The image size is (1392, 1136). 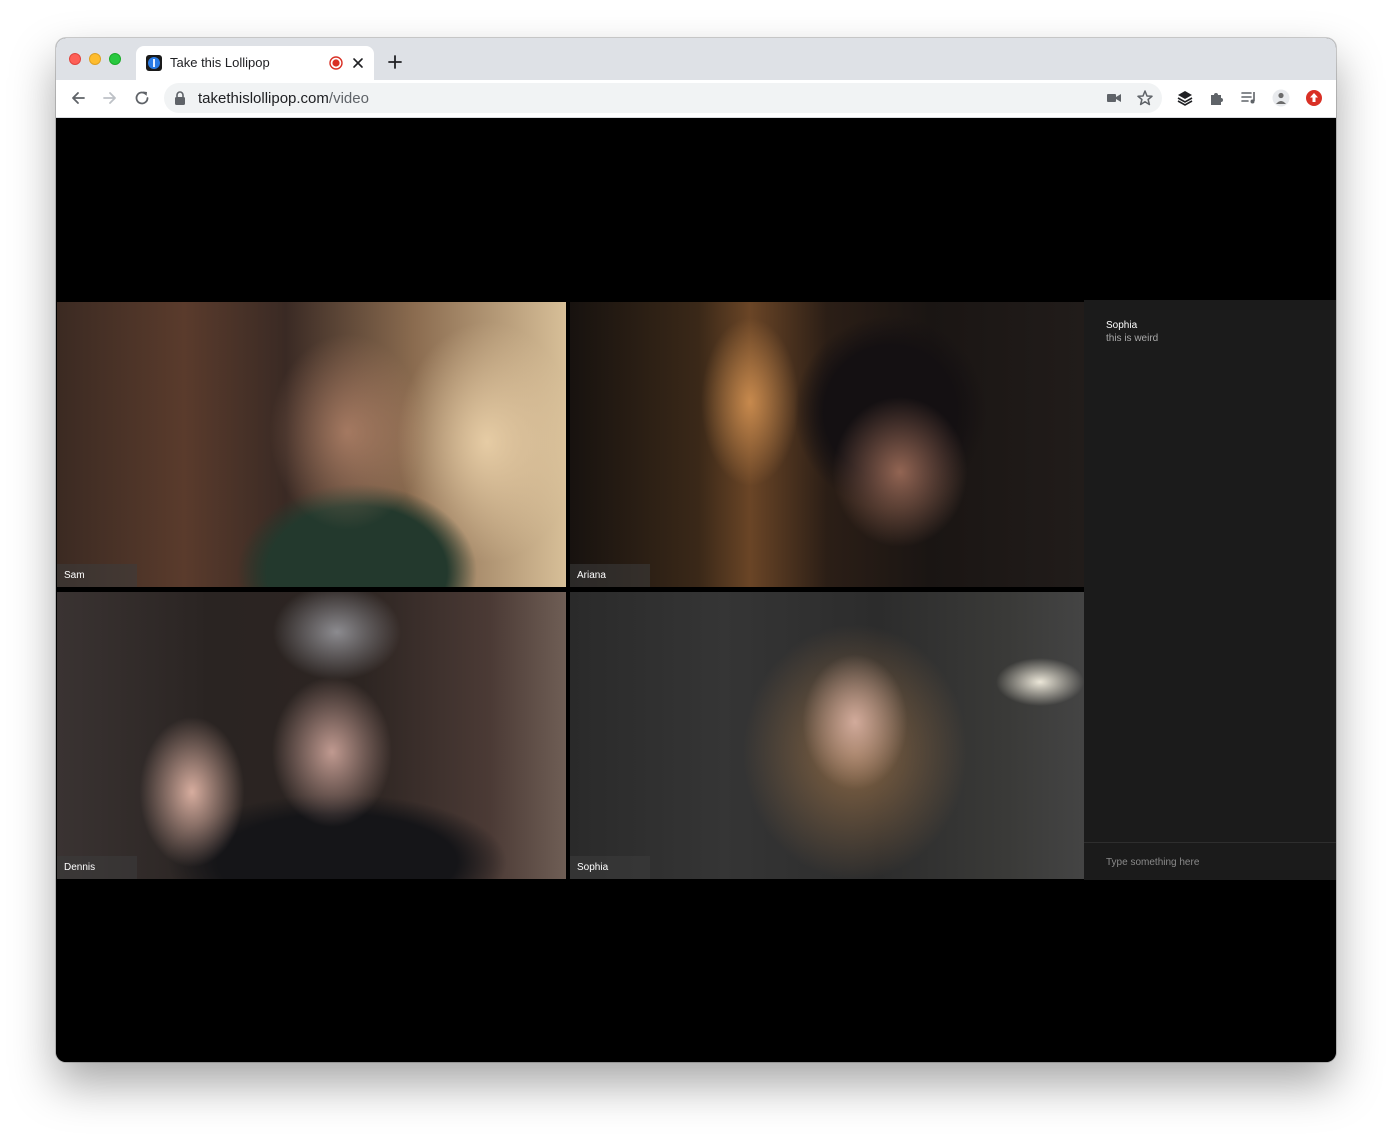 I want to click on maximize-window-button, so click(x=115, y=59).